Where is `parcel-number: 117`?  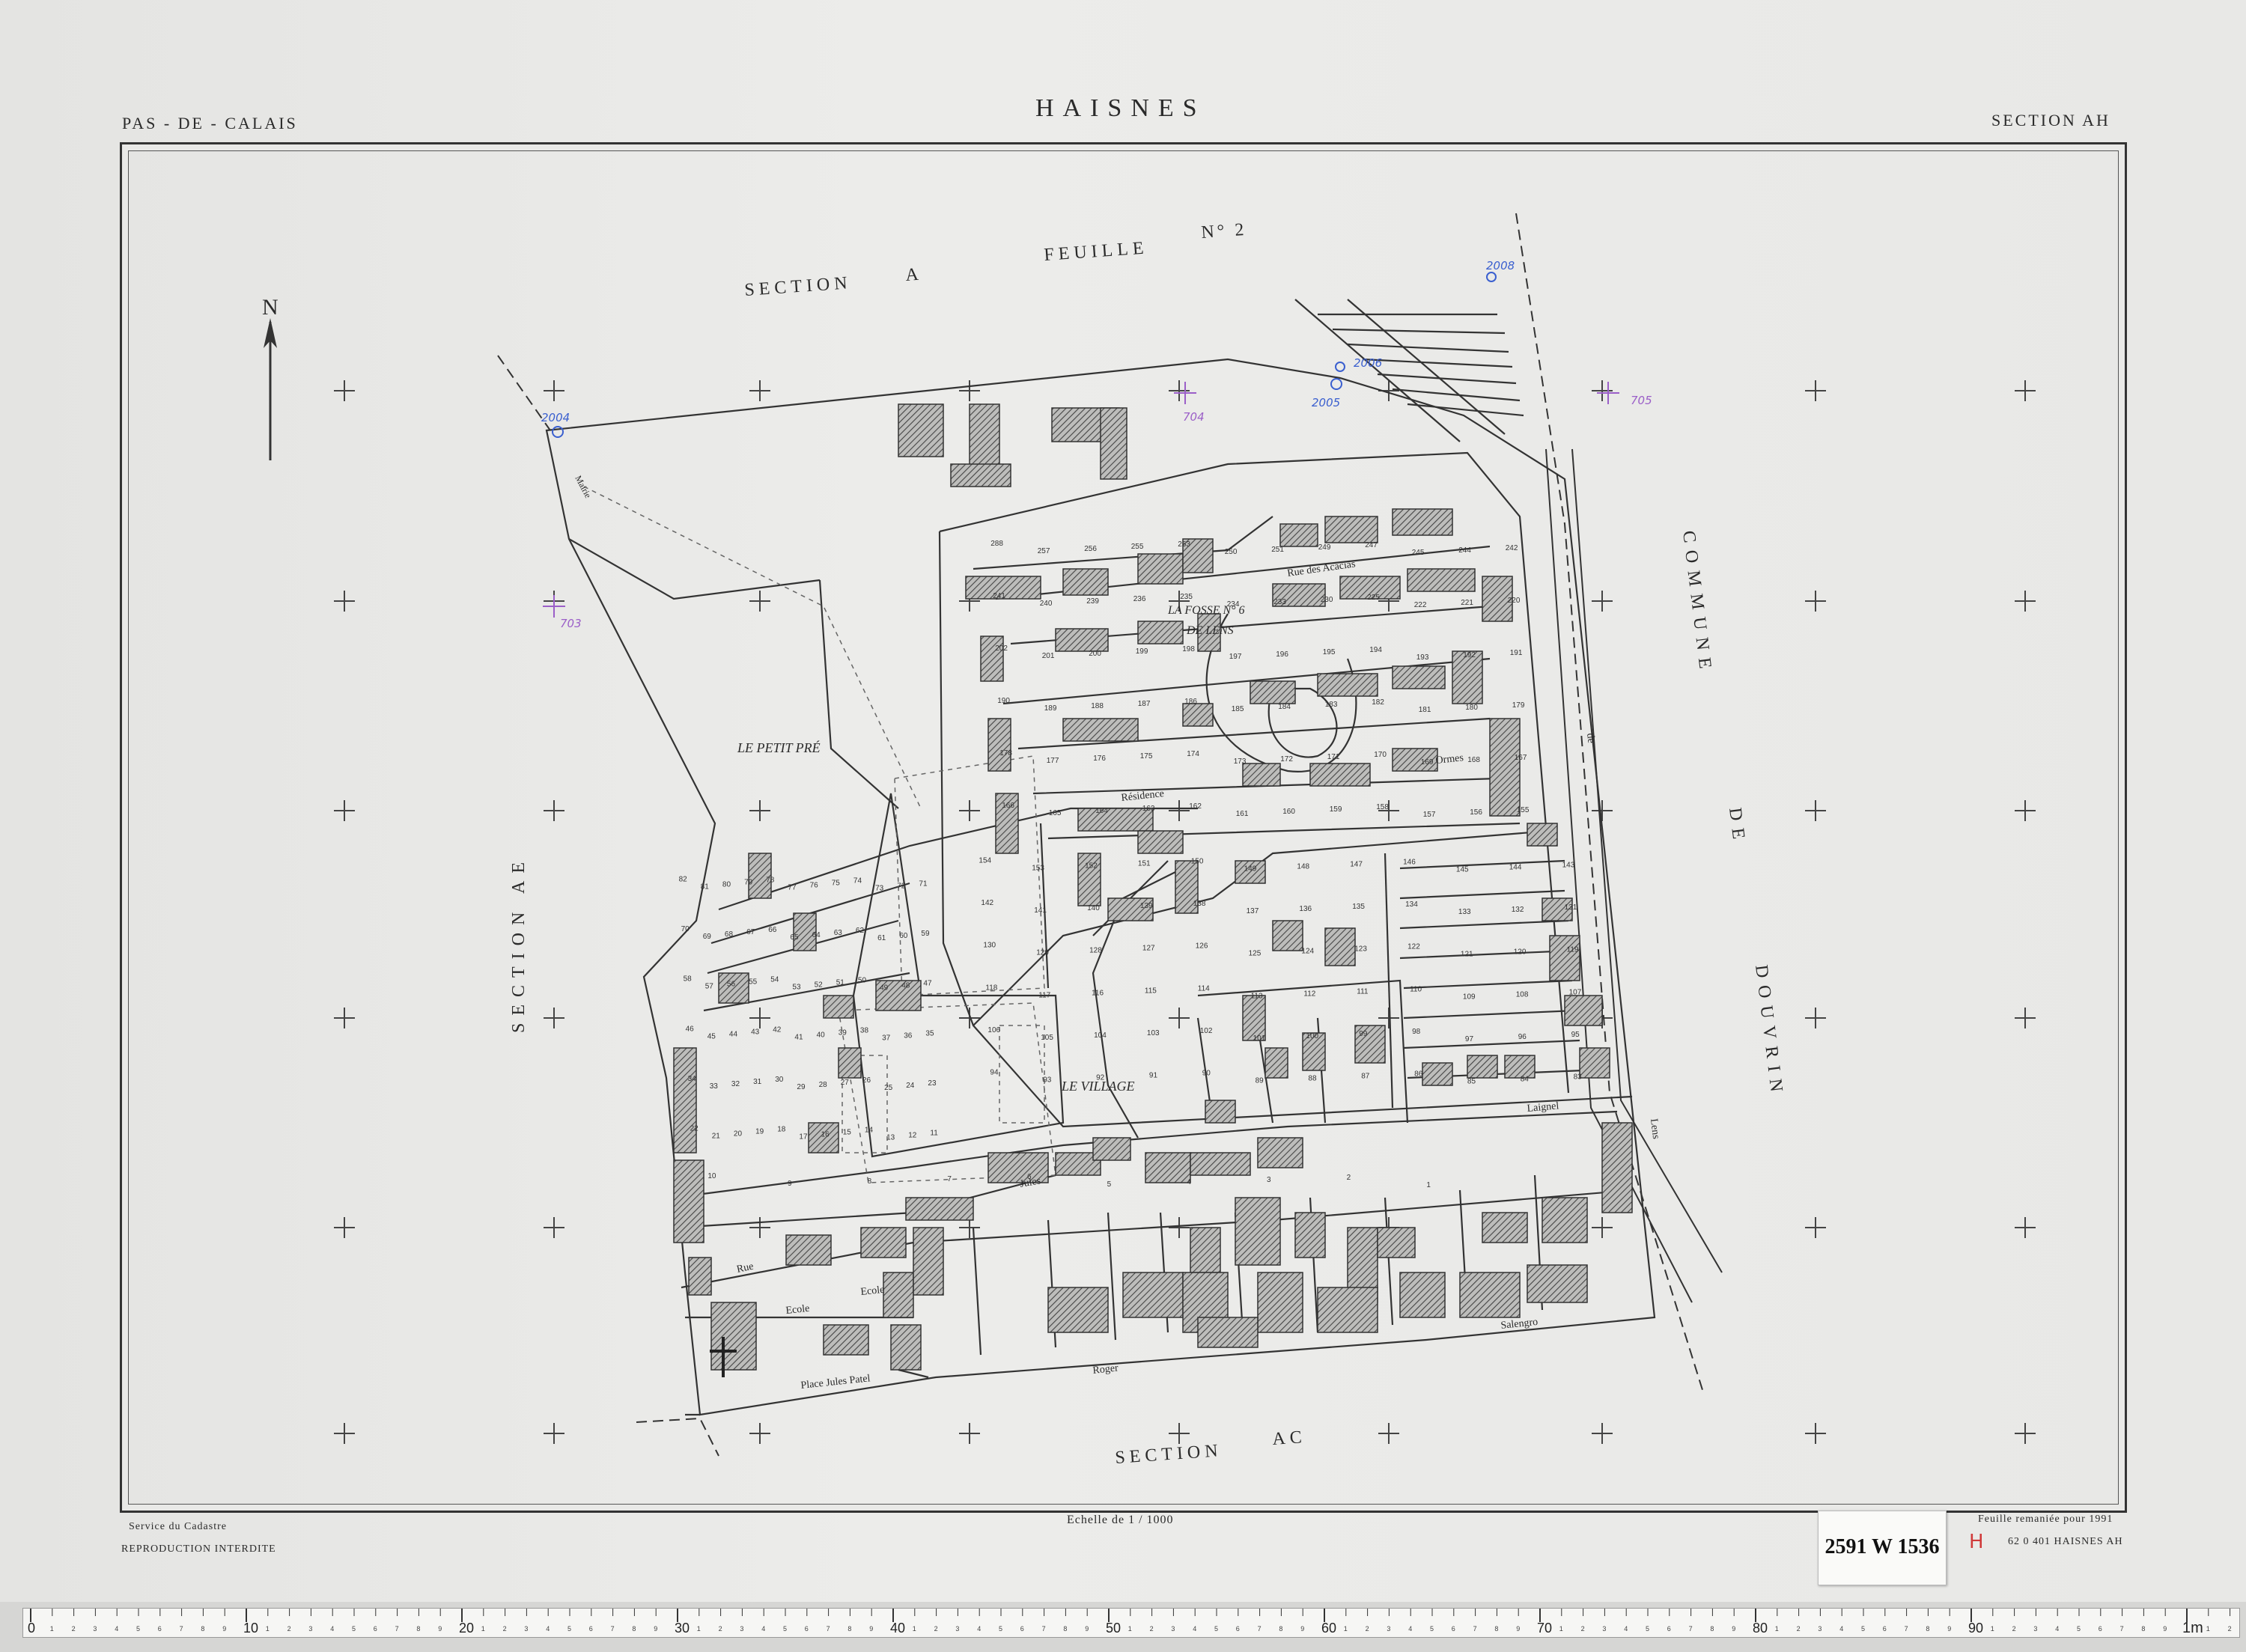
parcel-number: 117 is located at coordinates (1044, 995).